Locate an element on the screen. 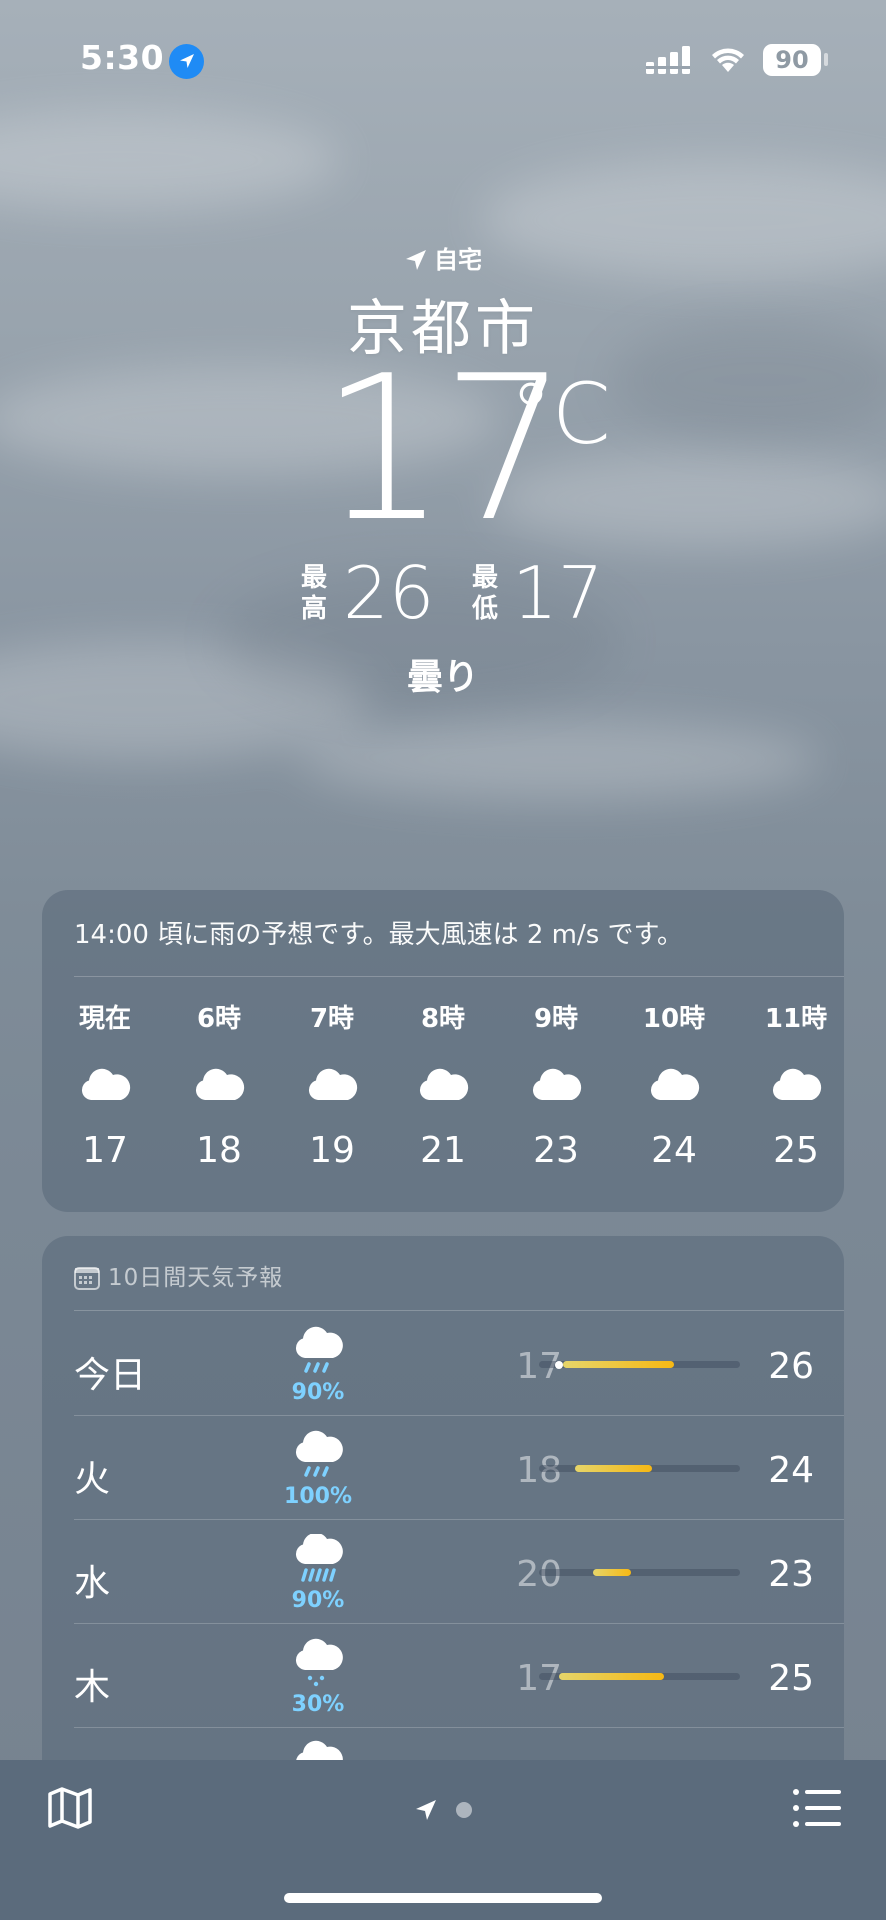 This screenshot has height=1920, width=886. ten-day-header: 10日間天気予報 is located at coordinates (178, 1275).